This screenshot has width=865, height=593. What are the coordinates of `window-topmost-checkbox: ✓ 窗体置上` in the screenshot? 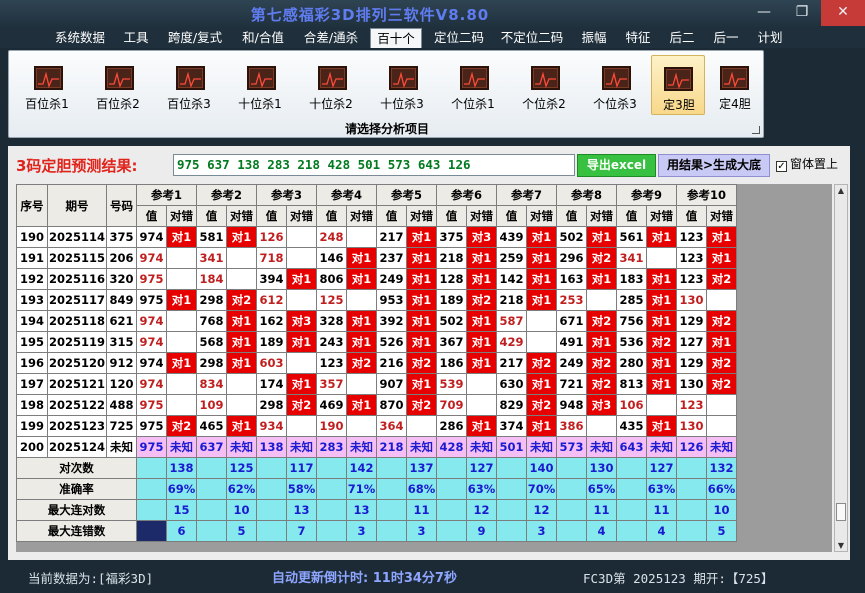 It's located at (807, 163).